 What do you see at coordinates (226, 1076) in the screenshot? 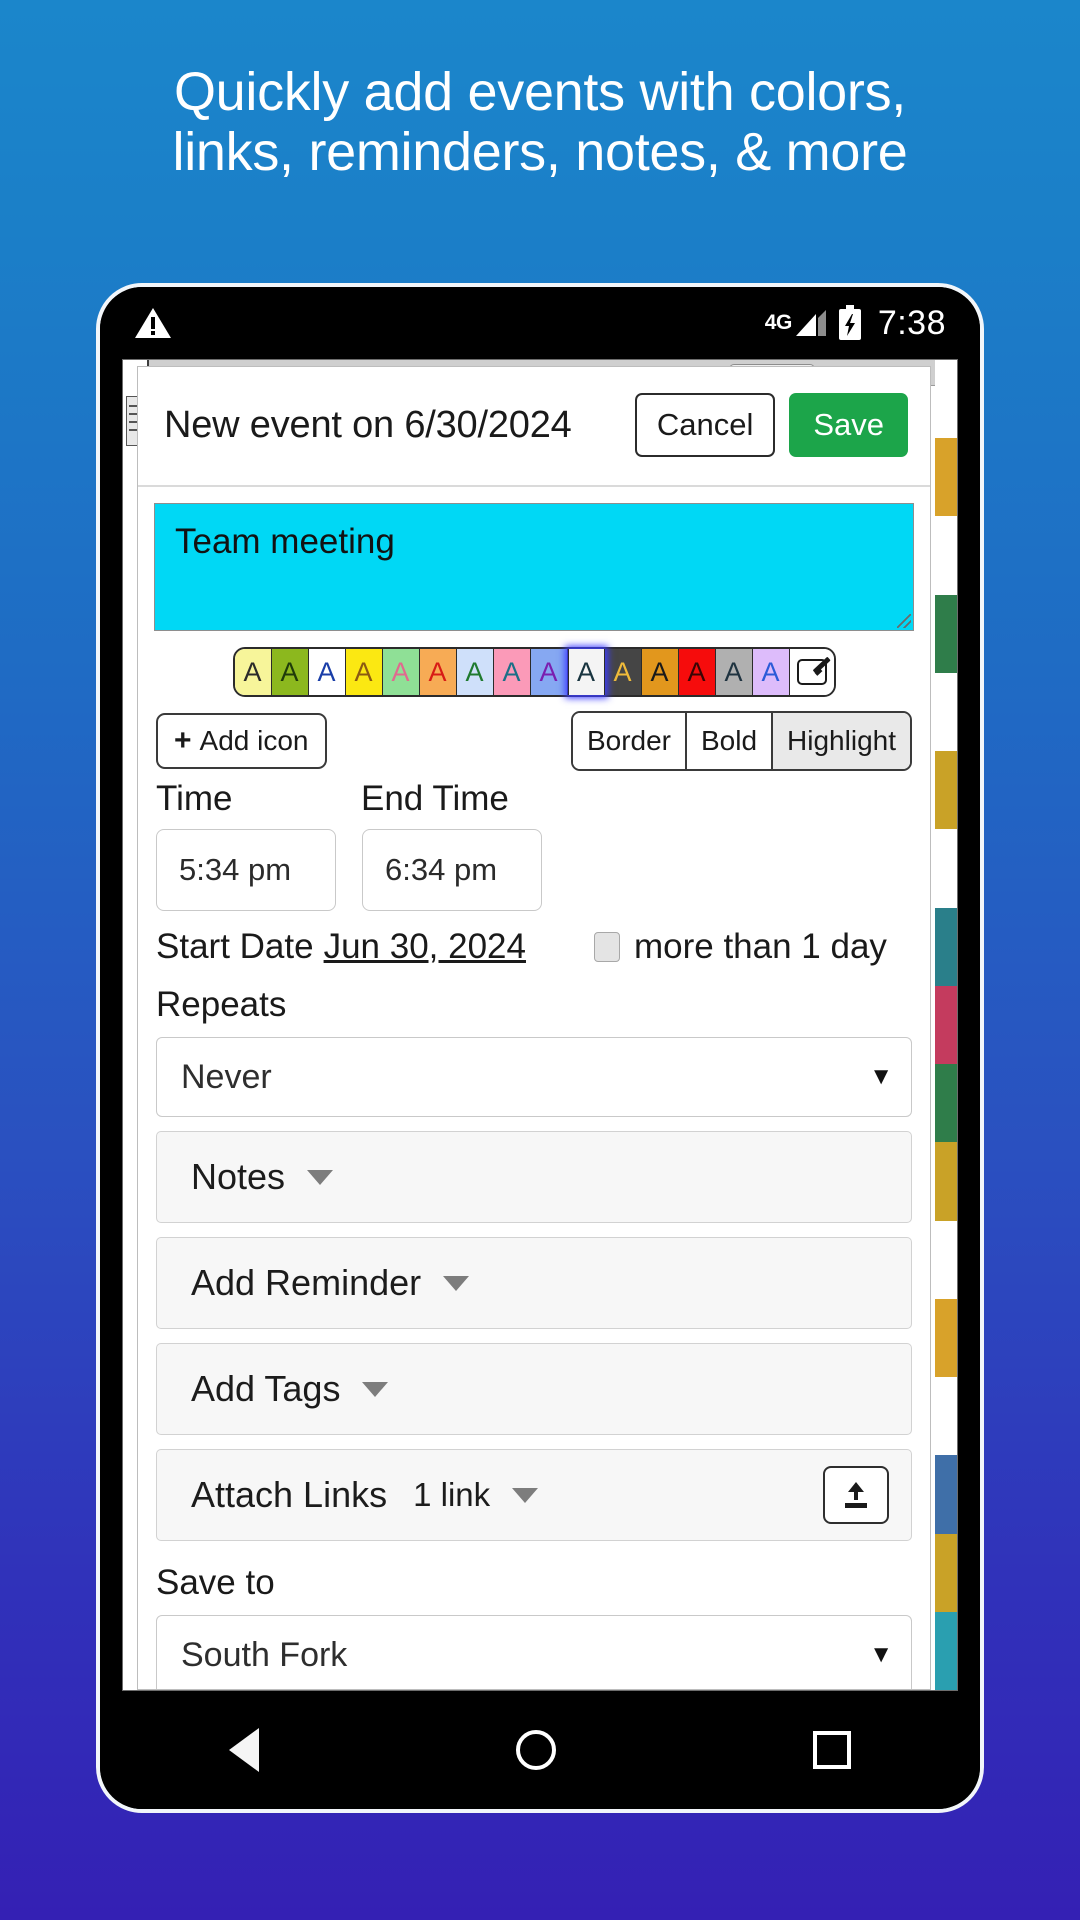
I see `repeats-value: Never` at bounding box center [226, 1076].